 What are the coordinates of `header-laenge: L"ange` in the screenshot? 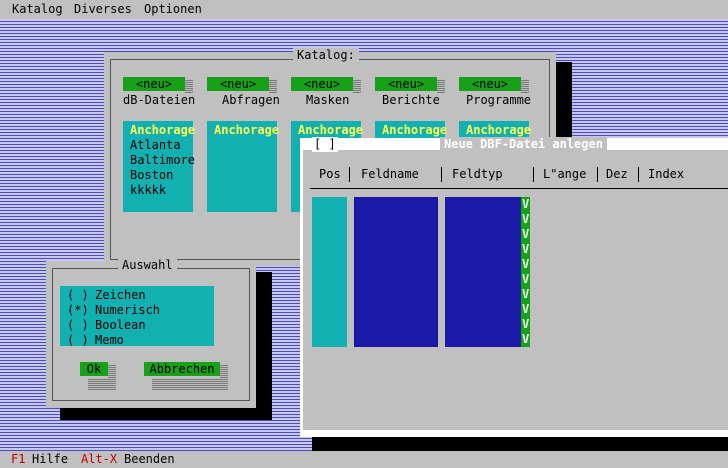 It's located at (565, 174).